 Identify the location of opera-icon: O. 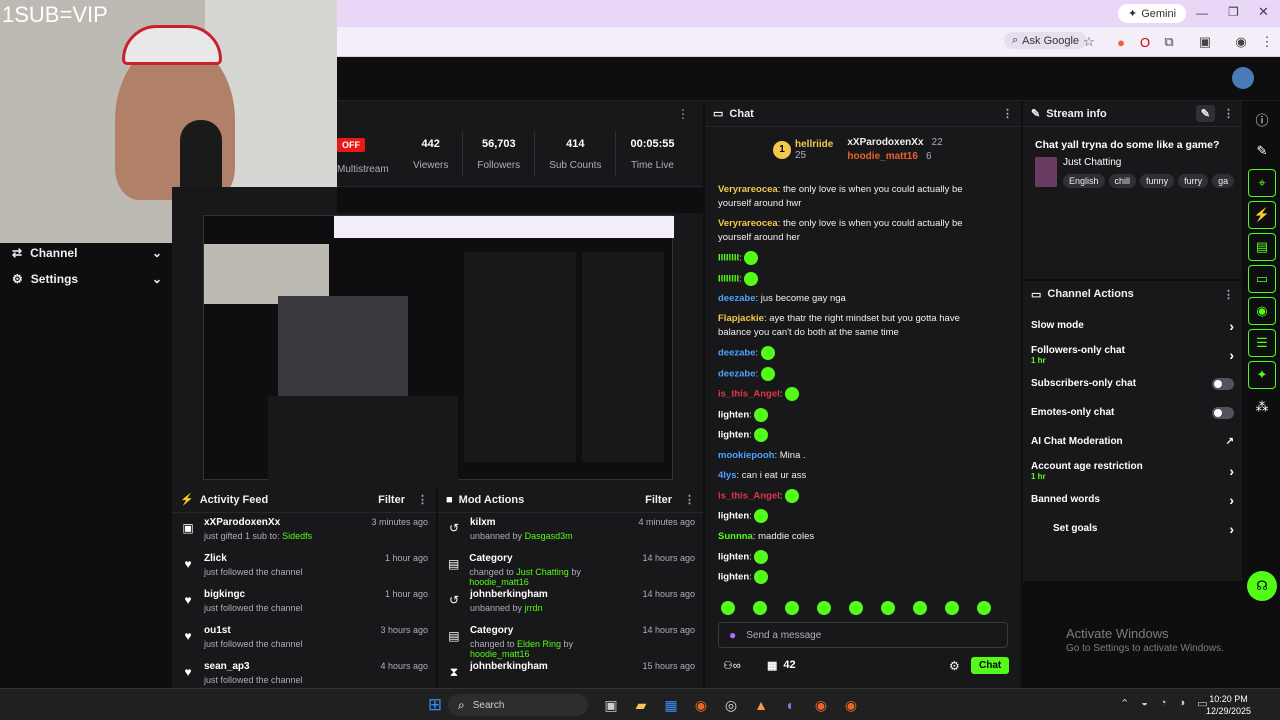
(1145, 42).